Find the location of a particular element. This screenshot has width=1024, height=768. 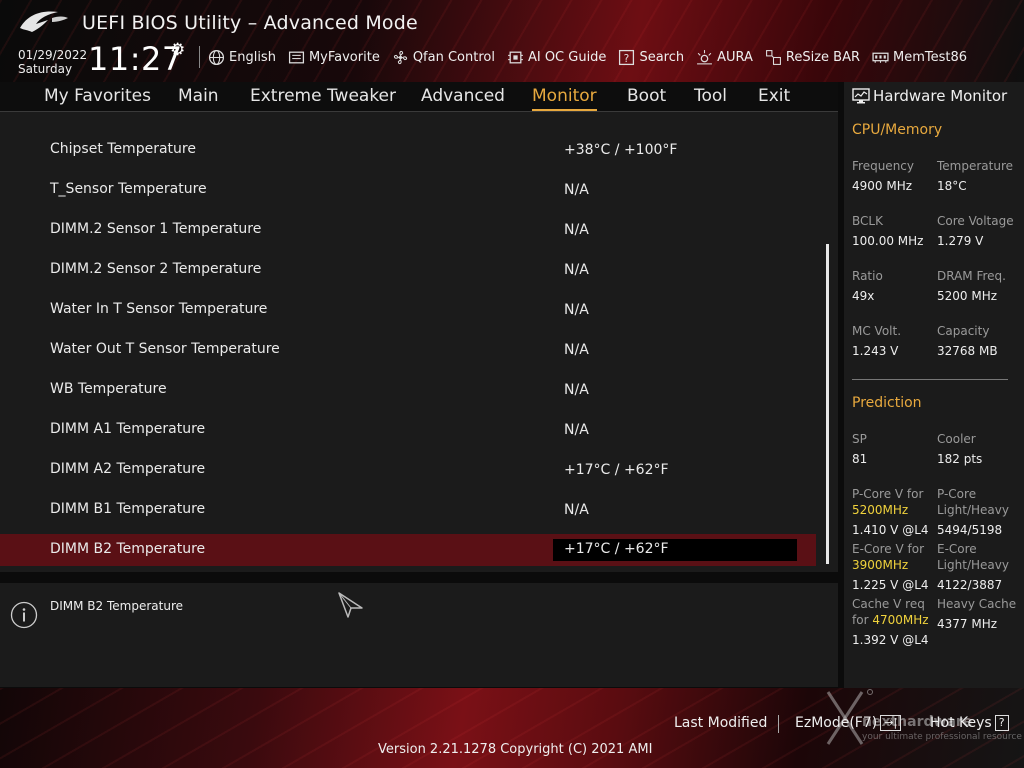

reading-value: 5494/5198 is located at coordinates (970, 530).